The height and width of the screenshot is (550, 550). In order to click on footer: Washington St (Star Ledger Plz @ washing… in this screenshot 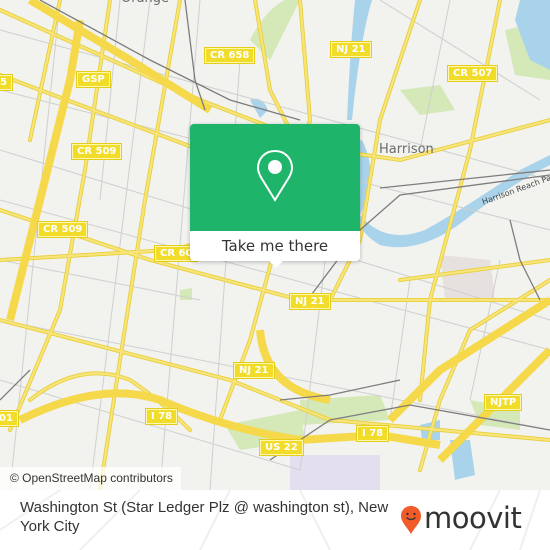, I will do `click(275, 520)`.